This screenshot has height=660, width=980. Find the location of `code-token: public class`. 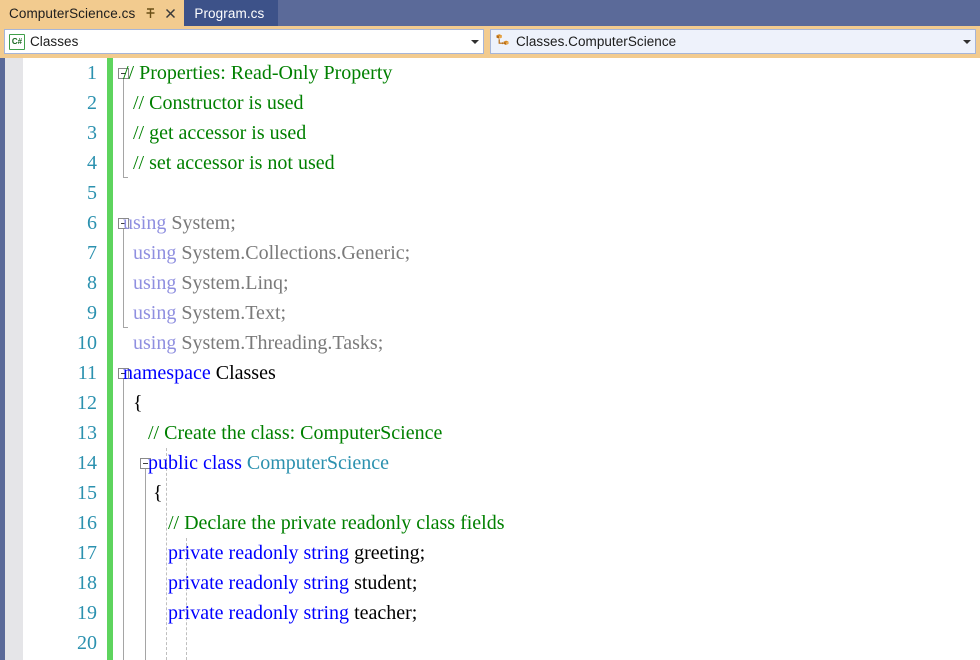

code-token: public class is located at coordinates (185, 463).